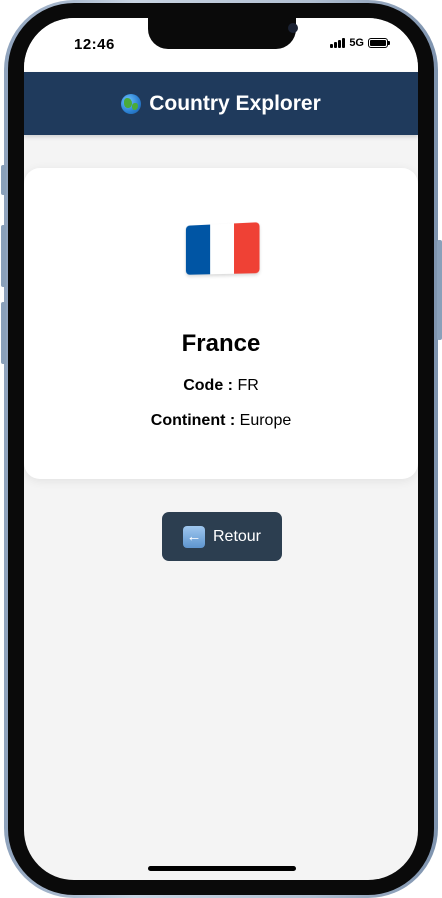 The height and width of the screenshot is (898, 442). What do you see at coordinates (94, 44) in the screenshot?
I see `status-time: 12:46` at bounding box center [94, 44].